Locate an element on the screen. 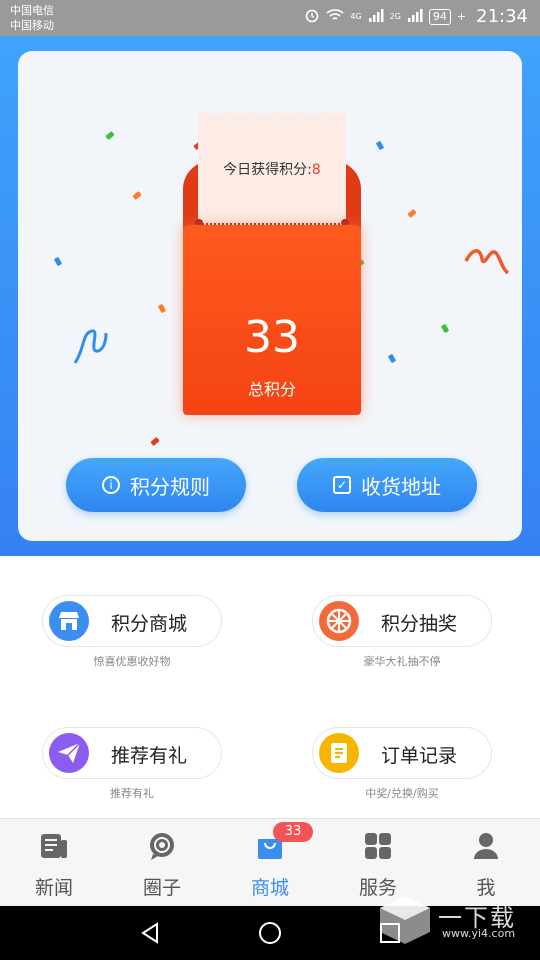 This screenshot has width=540, height=960. watermark-logo-icon is located at coordinates (405, 920).